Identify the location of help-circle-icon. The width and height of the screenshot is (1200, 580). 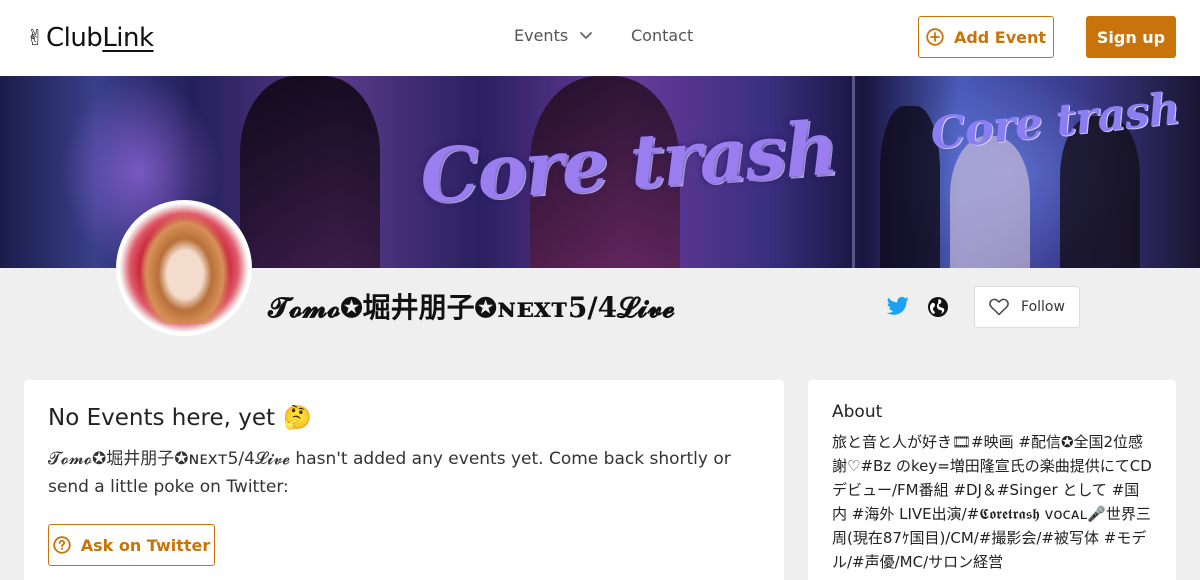
(62, 545).